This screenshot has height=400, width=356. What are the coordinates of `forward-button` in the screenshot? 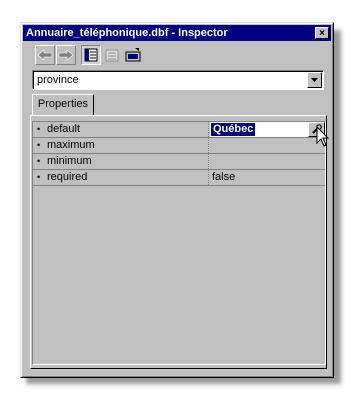 It's located at (66, 55).